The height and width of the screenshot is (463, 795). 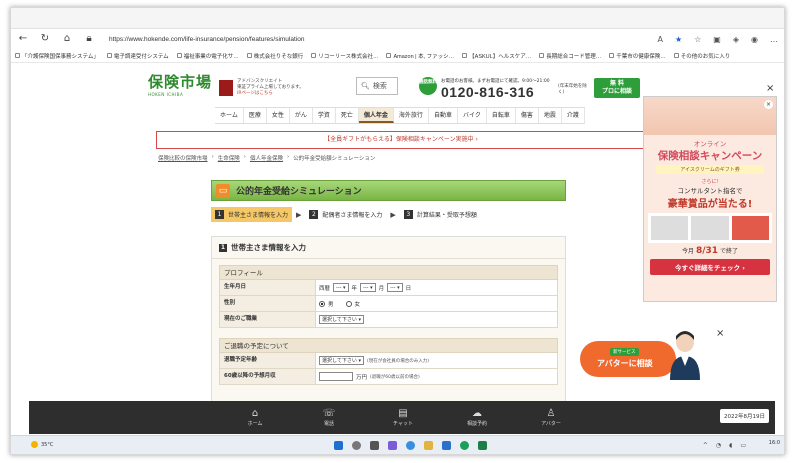 I want to click on nav-item: 自転車, so click(x=501, y=115).